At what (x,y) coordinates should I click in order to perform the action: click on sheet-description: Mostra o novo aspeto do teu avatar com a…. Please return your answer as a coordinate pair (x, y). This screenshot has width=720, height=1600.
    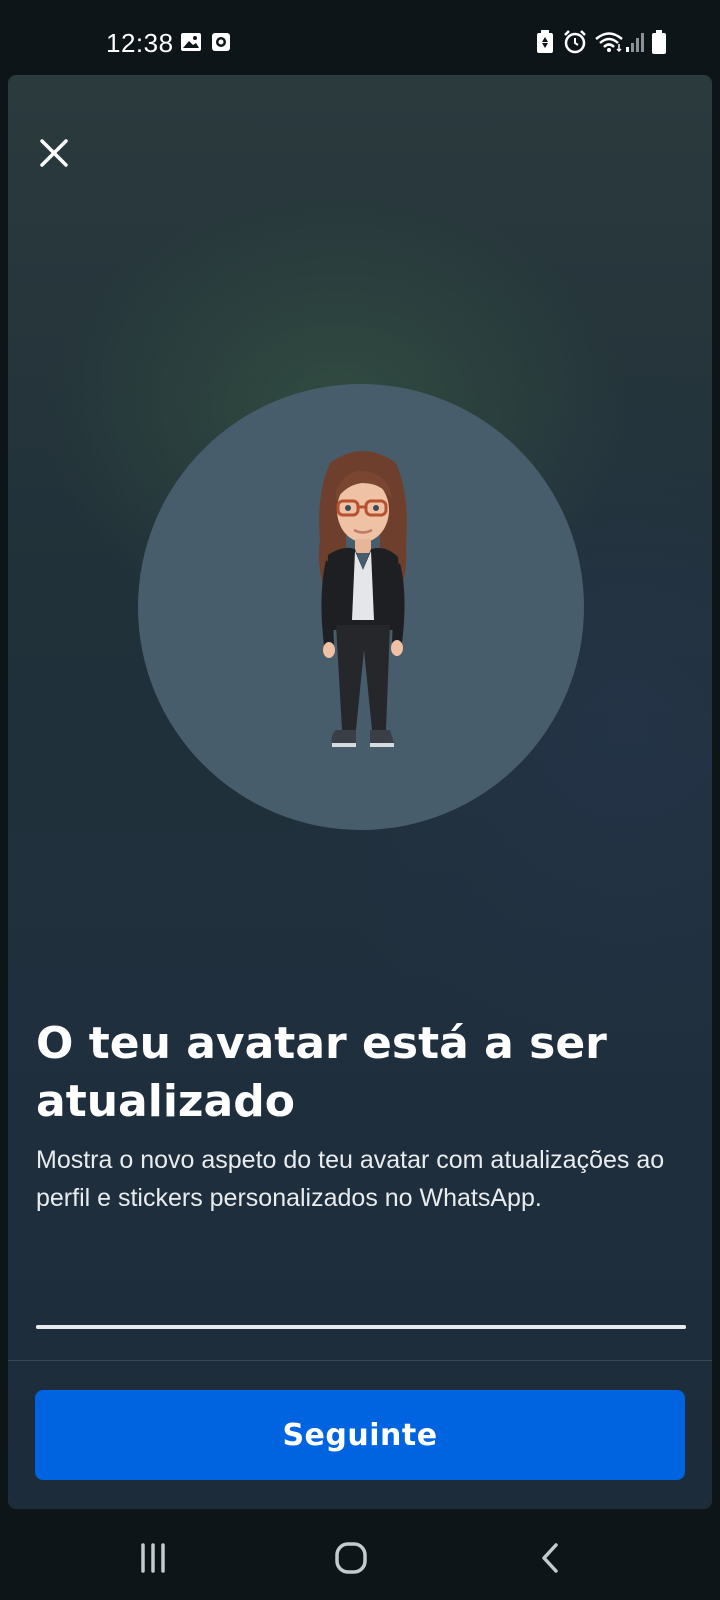
    Looking at the image, I should click on (350, 1179).